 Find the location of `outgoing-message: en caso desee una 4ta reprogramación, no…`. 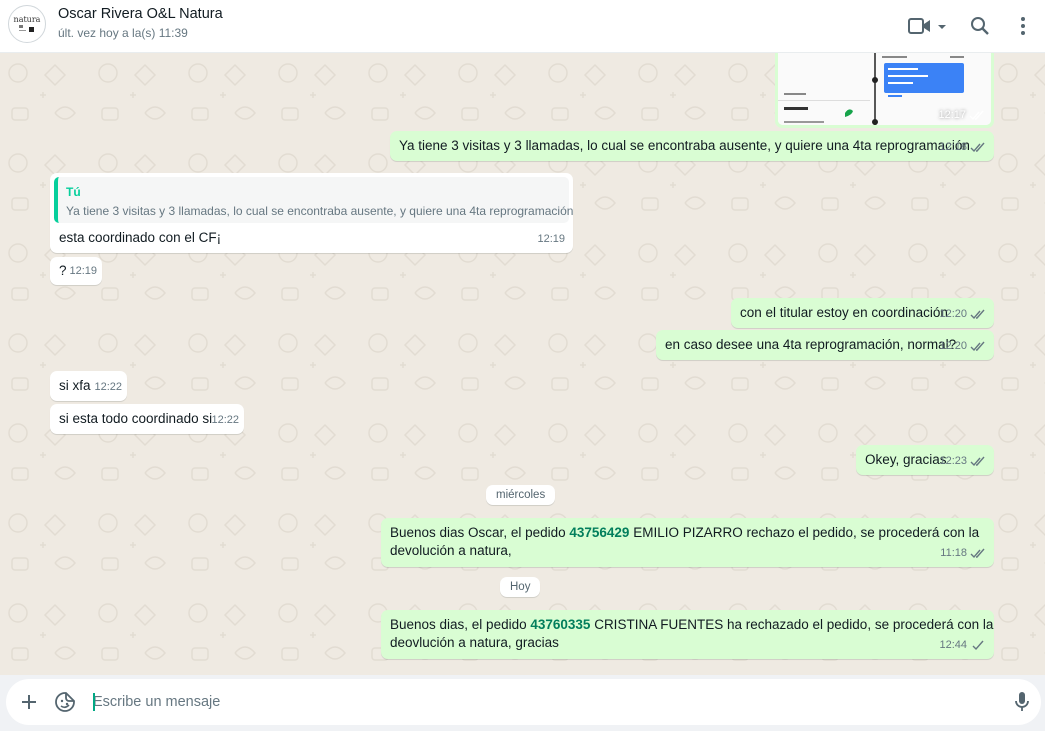

outgoing-message: en caso desee una 4ta reprogramación, no… is located at coordinates (825, 345).